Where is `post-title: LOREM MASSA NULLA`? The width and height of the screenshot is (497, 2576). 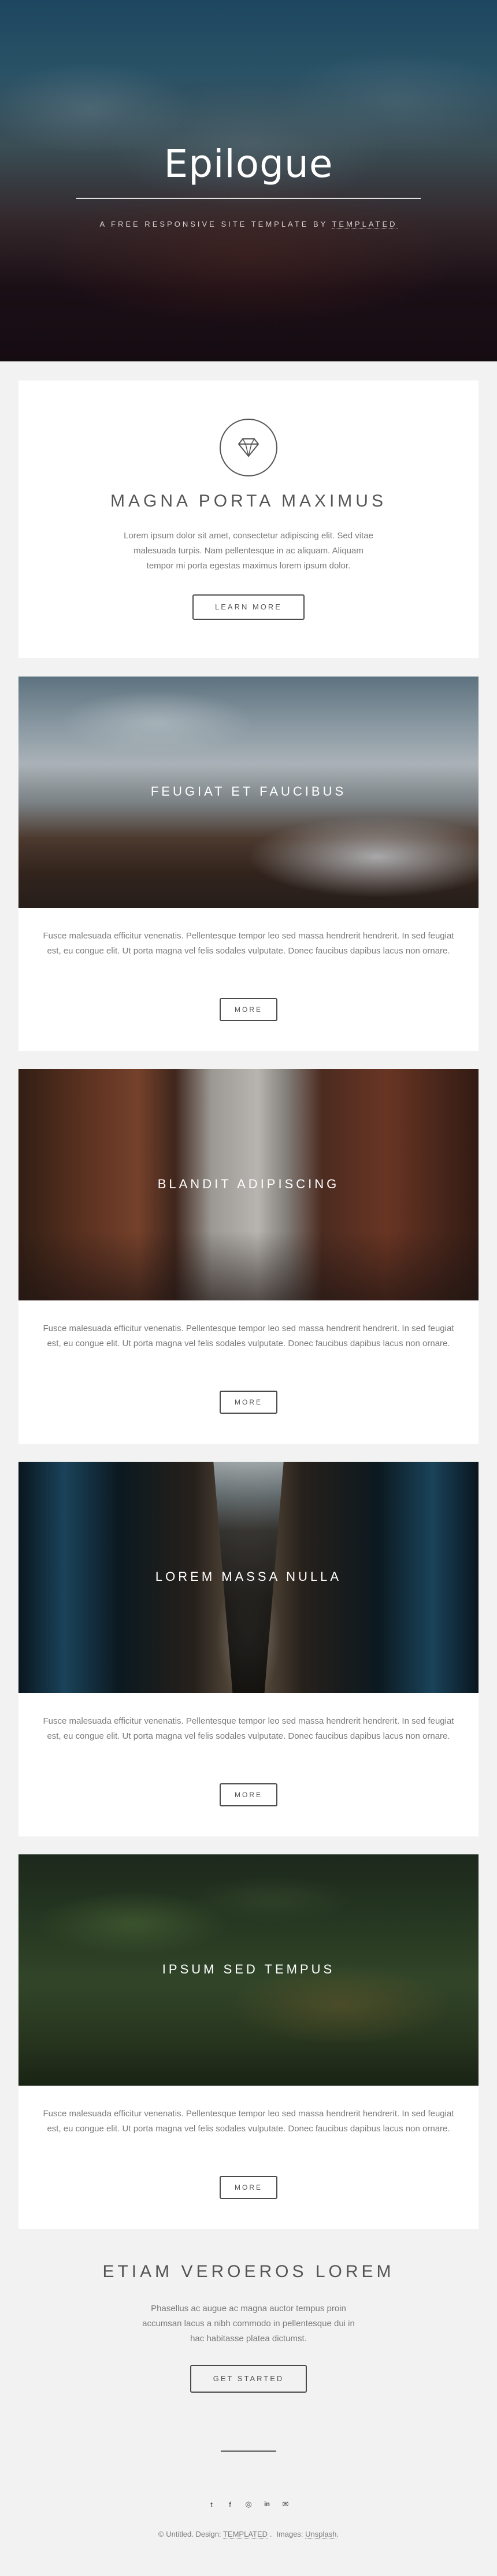
post-title: LOREM MASSA NULLA is located at coordinates (248, 1576).